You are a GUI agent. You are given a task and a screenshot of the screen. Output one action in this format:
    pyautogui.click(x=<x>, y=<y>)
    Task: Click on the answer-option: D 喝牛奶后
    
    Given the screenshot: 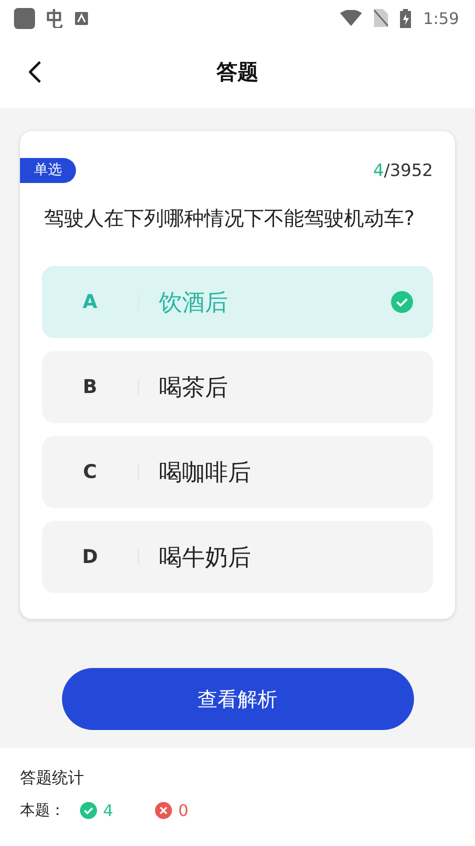 What is the action you would take?
    pyautogui.click(x=237, y=557)
    